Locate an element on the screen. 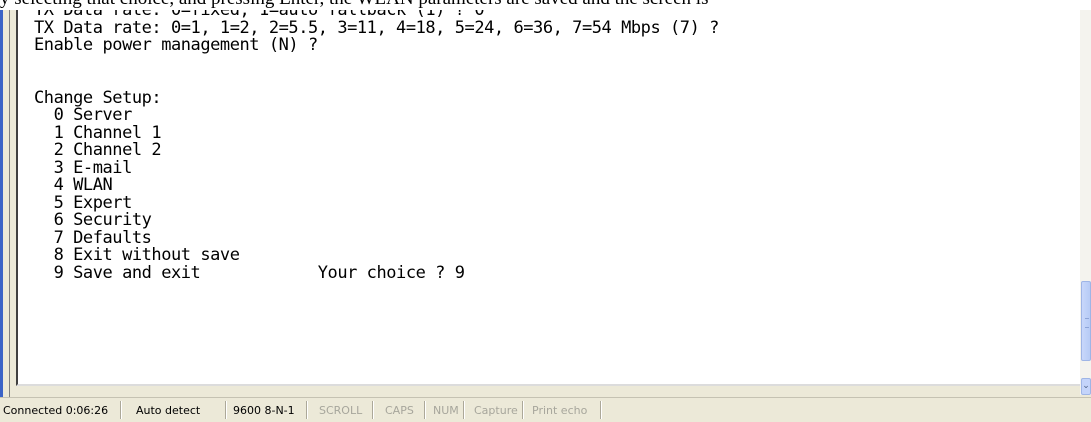 Image resolution: width=1091 pixels, height=422 pixels. scrollbar-thumb is located at coordinates (1086, 321).